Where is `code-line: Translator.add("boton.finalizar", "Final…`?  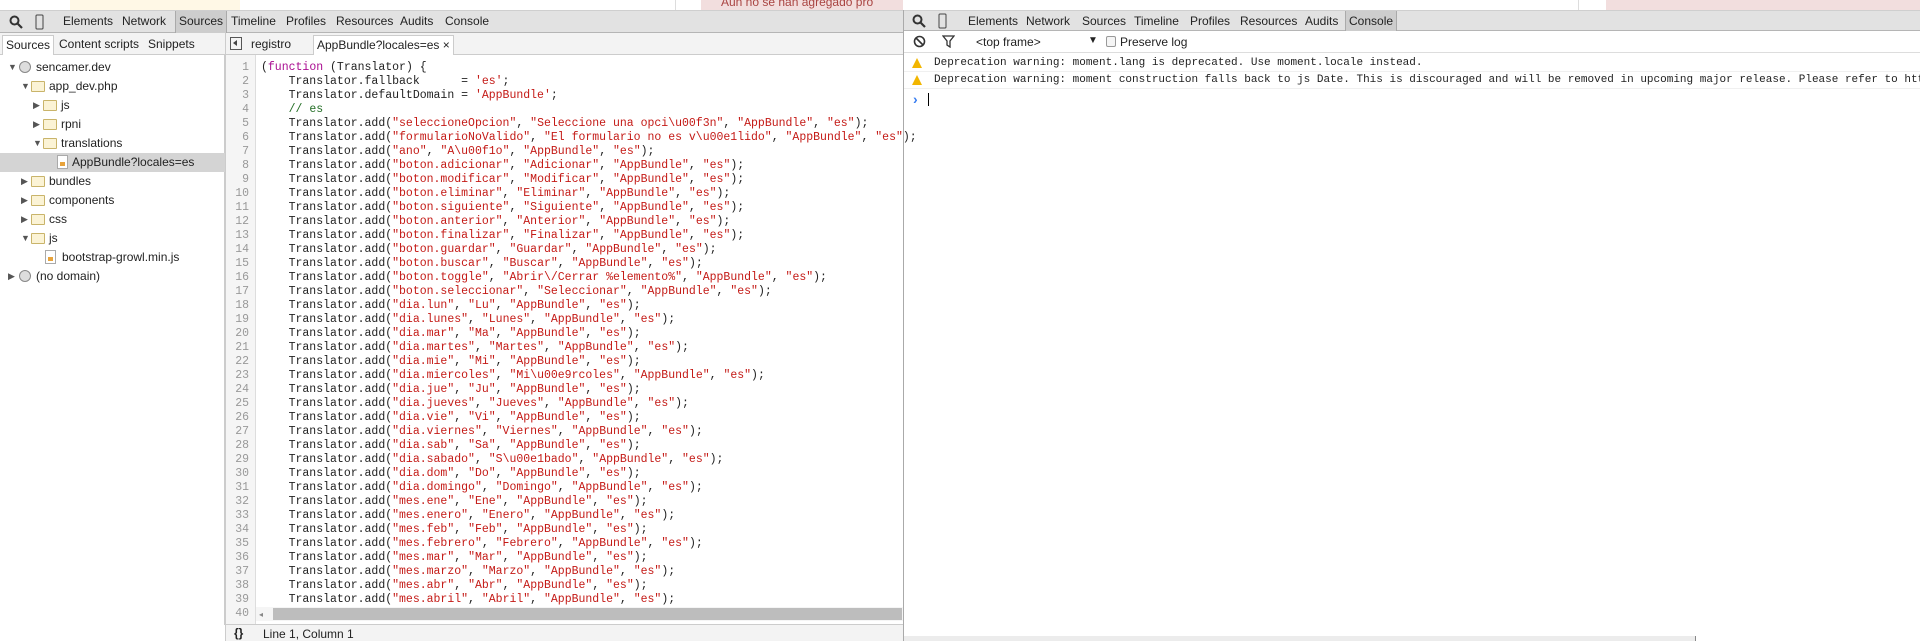 code-line: Translator.add("boton.finalizar", "Final… is located at coordinates (503, 235).